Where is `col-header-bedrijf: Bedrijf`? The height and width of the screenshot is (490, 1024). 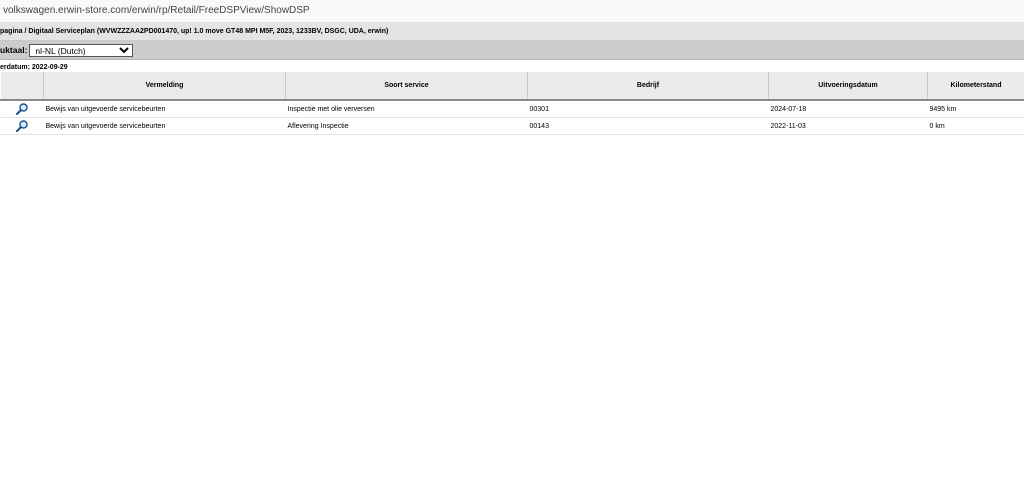
col-header-bedrijf: Bedrijf is located at coordinates (648, 86).